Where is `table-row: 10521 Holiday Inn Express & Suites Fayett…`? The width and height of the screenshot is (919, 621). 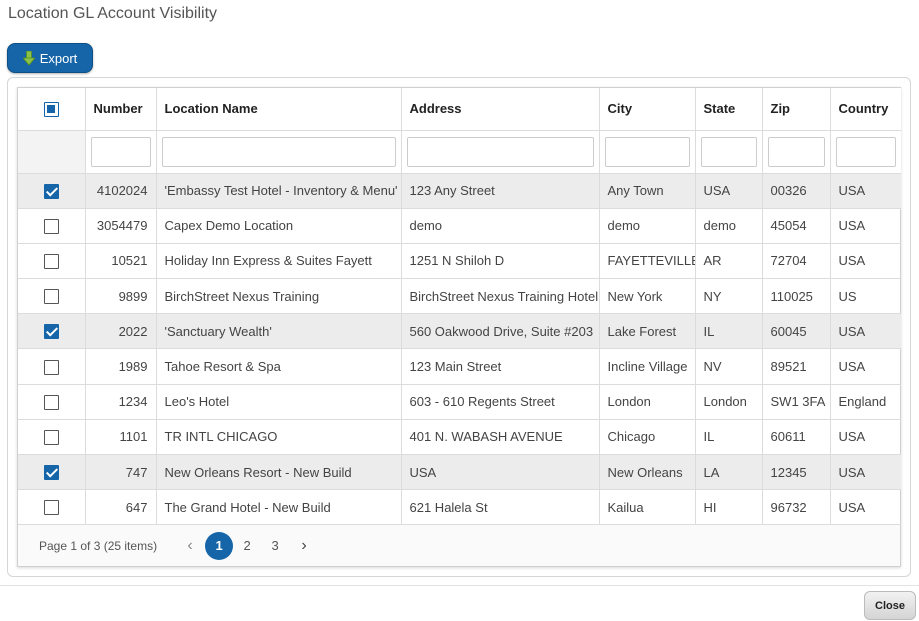 table-row: 10521 Holiday Inn Express & Suites Fayett… is located at coordinates (459, 261).